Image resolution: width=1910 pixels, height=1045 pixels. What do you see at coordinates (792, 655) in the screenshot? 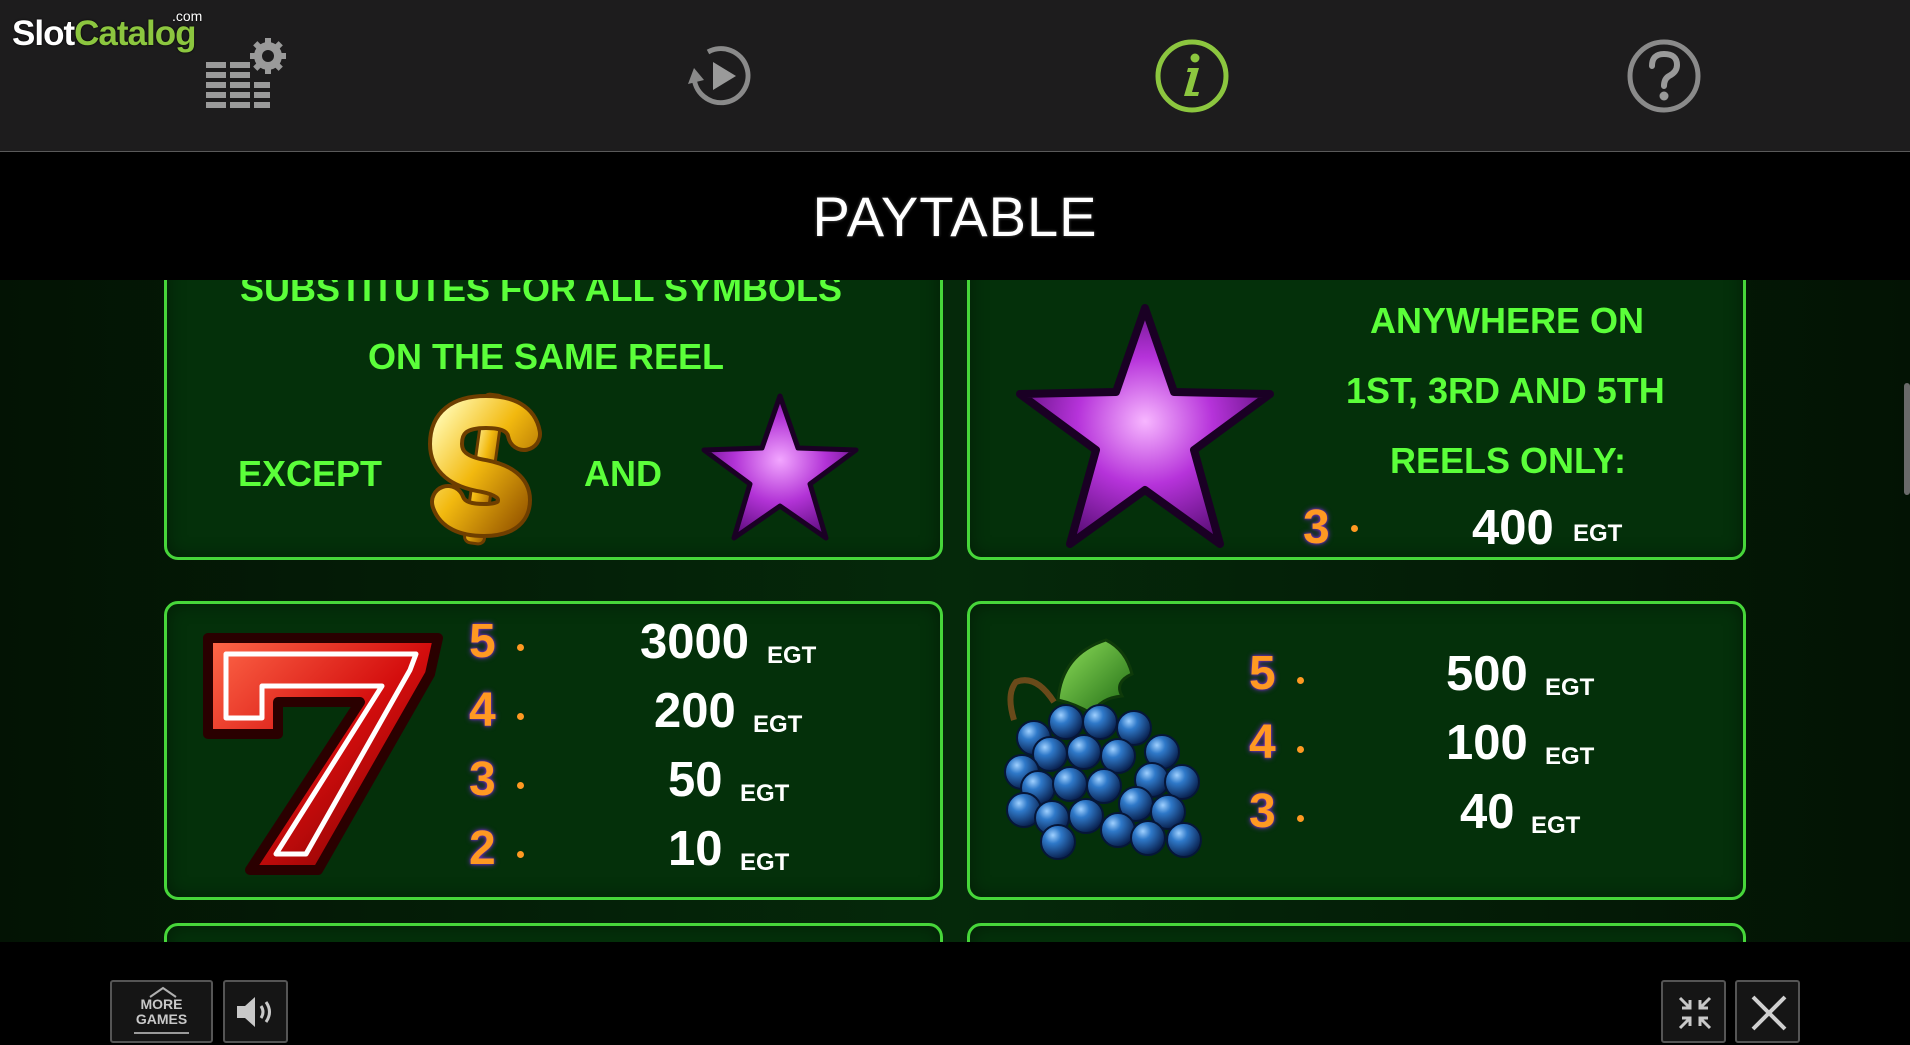
I see `seven-unit-5: EGT` at bounding box center [792, 655].